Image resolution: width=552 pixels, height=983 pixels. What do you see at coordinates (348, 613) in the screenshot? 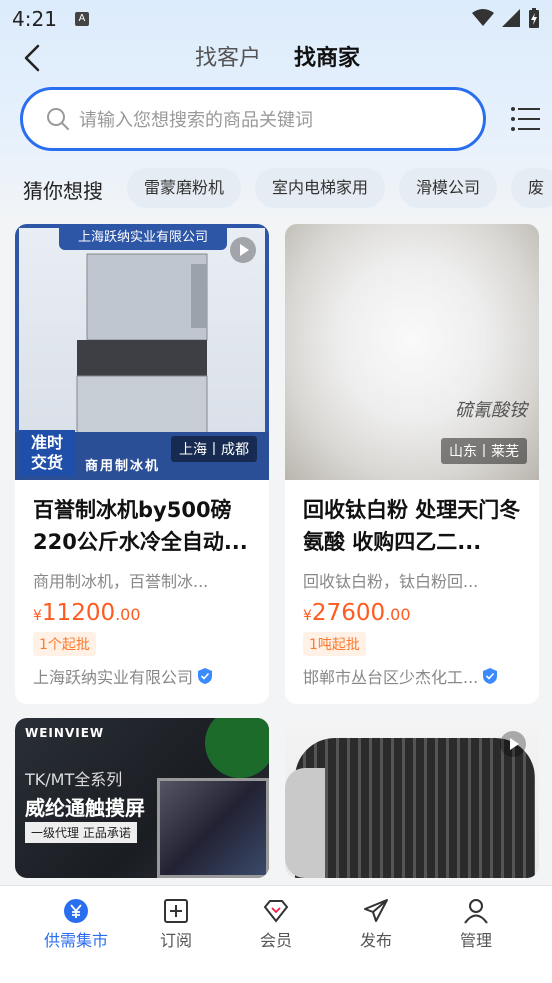
I see `price-integer: 27600` at bounding box center [348, 613].